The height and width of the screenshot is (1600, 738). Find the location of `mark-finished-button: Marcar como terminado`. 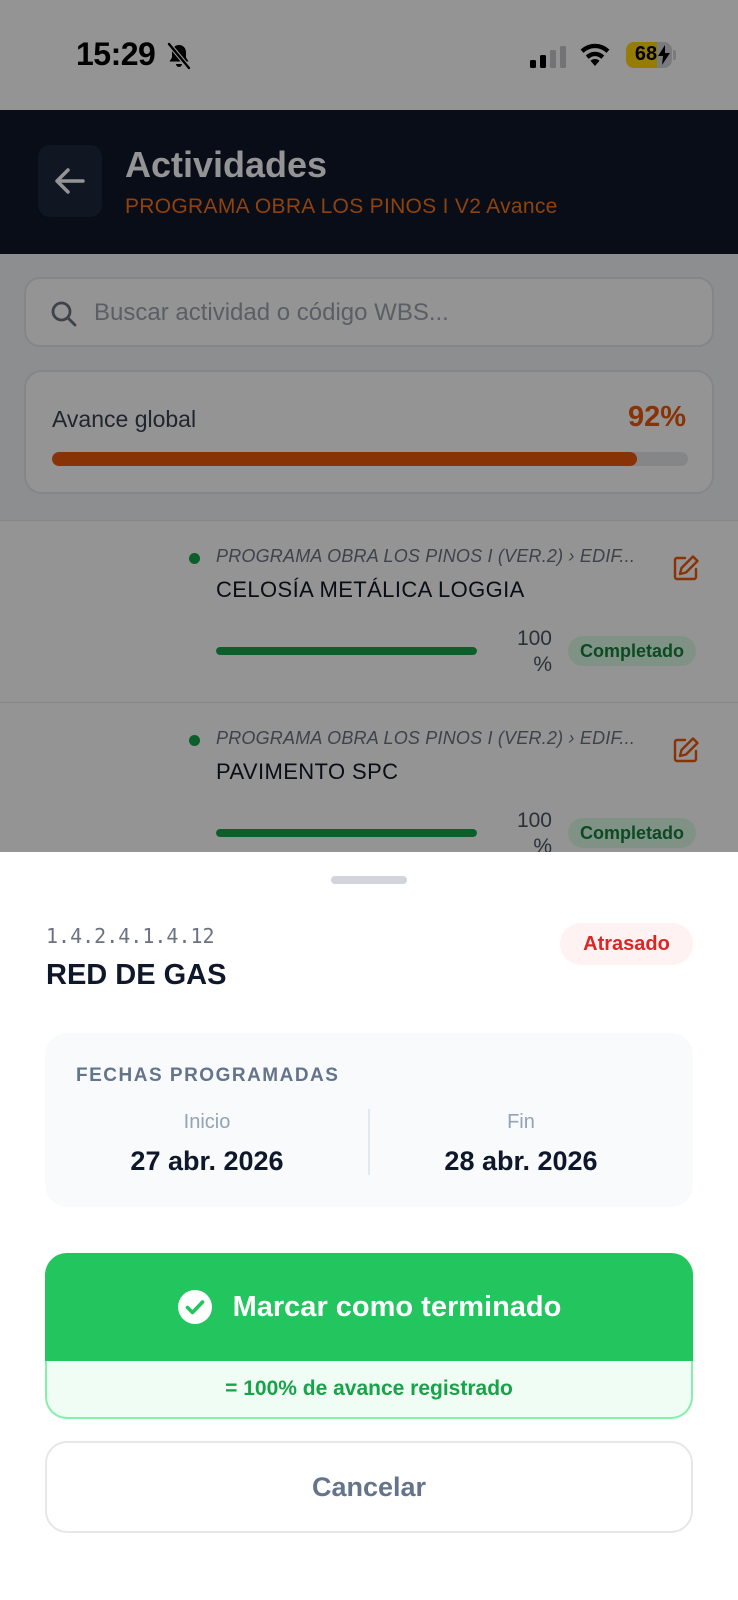

mark-finished-button: Marcar como terminado is located at coordinates (369, 1307).